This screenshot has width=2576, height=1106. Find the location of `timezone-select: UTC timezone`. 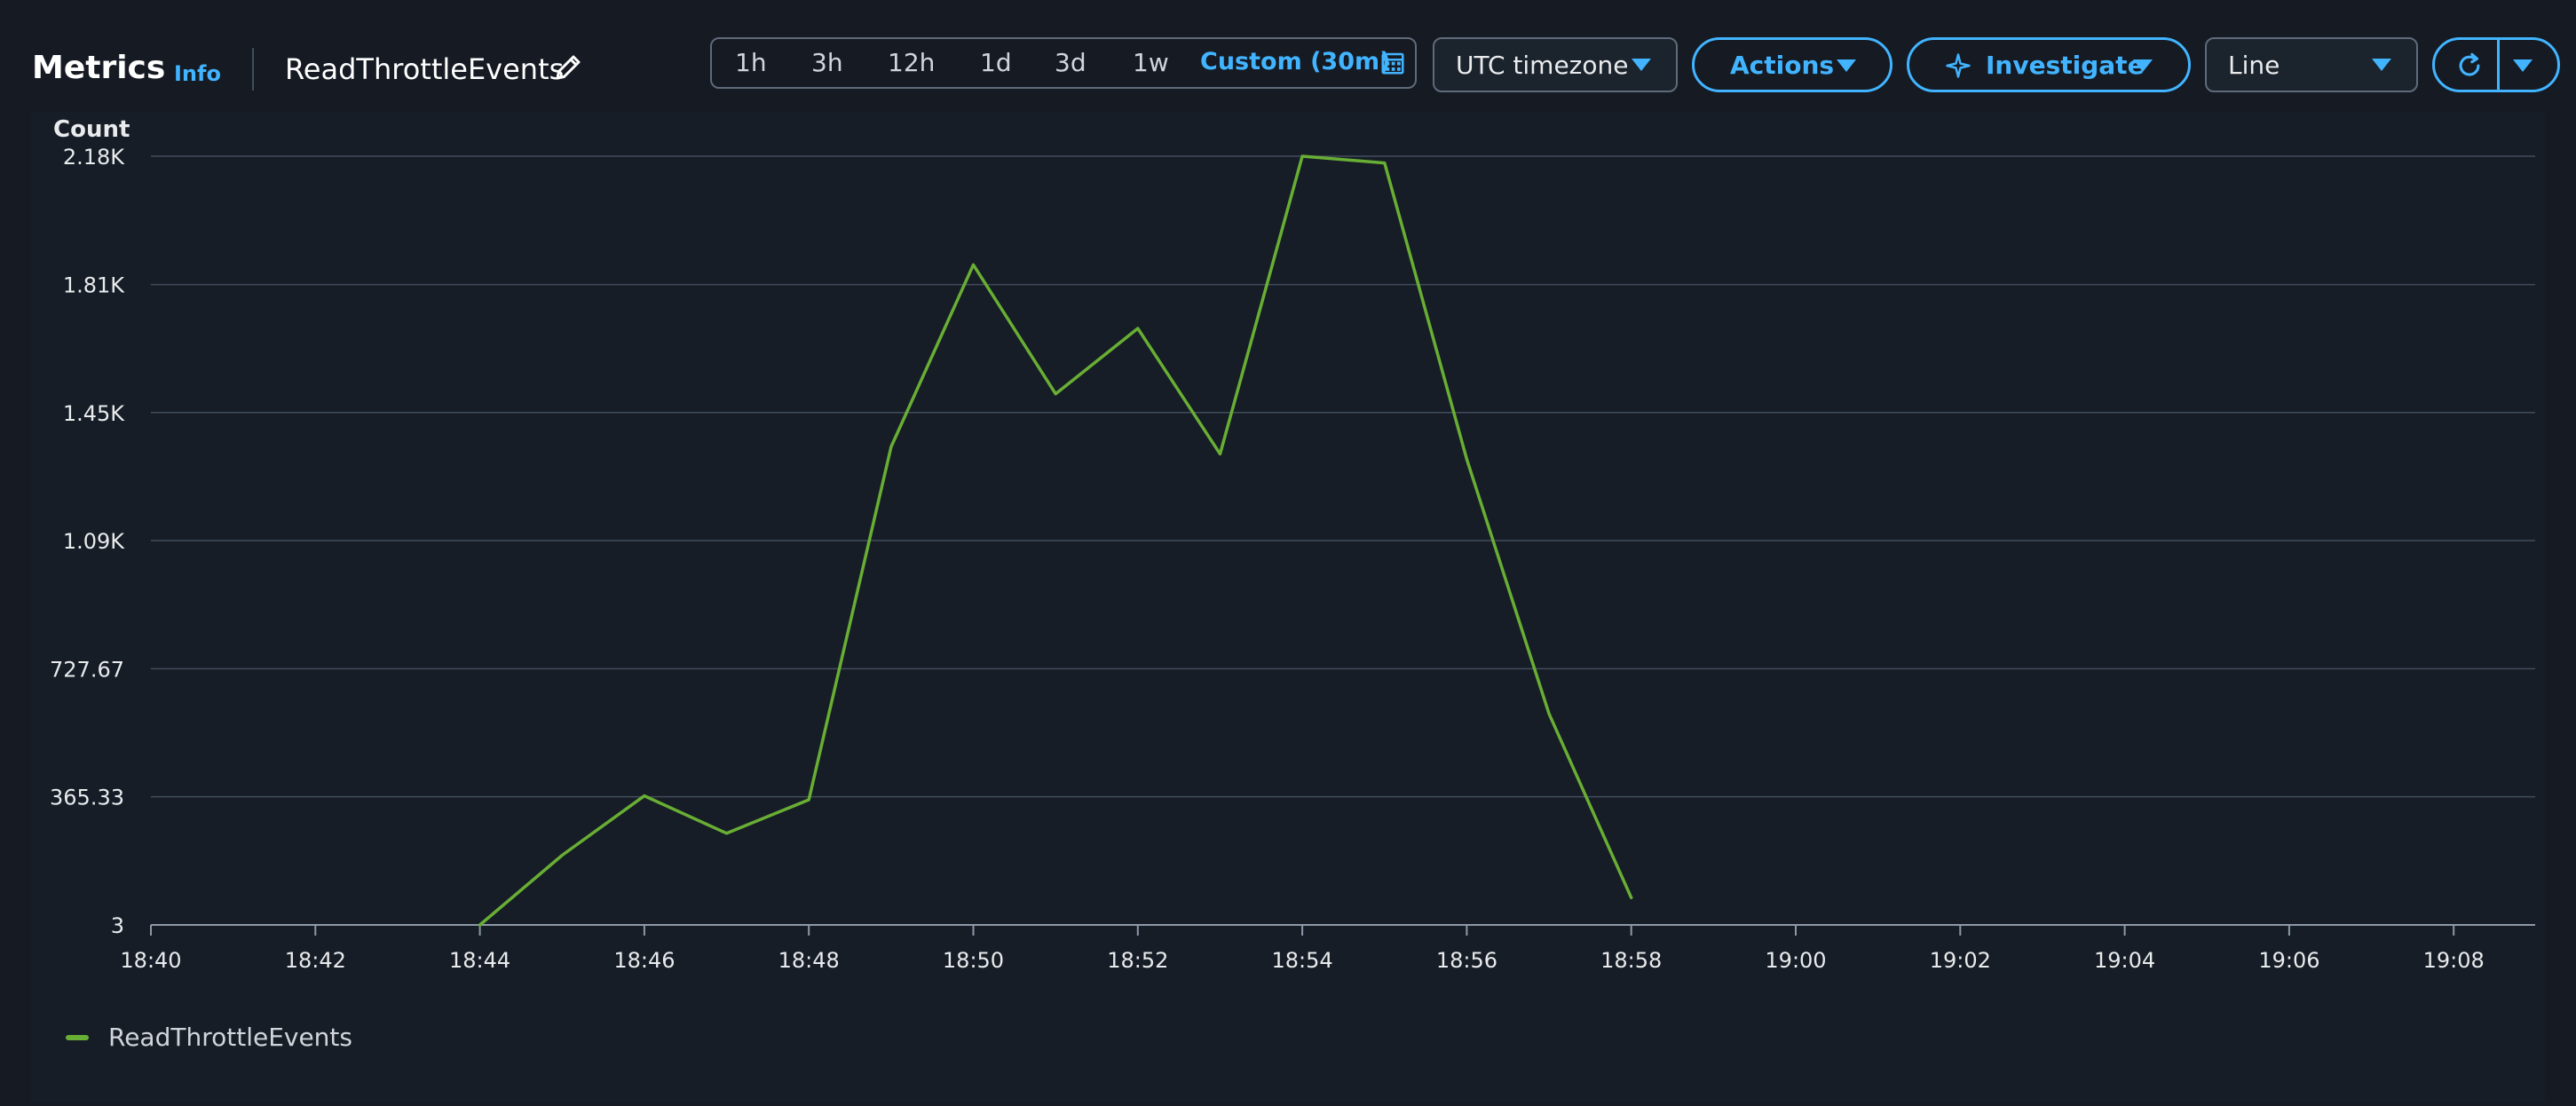

timezone-select: UTC timezone is located at coordinates (1555, 64).